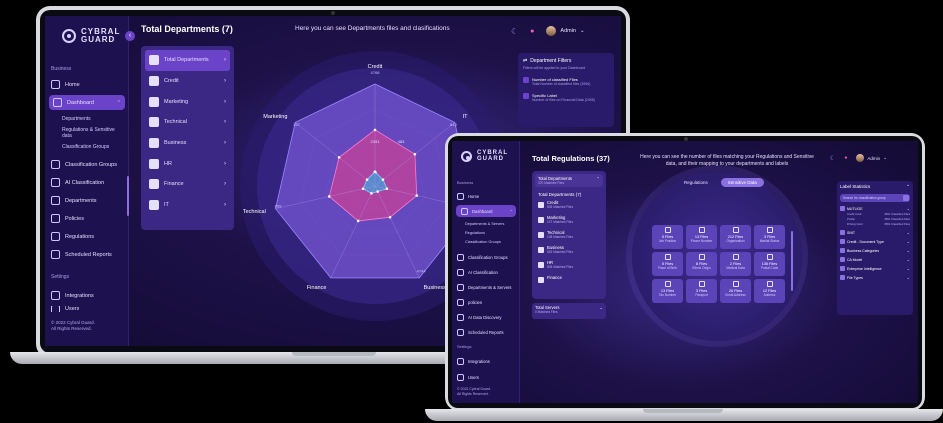 The image size is (943, 423). I want to click on department-item-finance: Finance, so click(569, 281).